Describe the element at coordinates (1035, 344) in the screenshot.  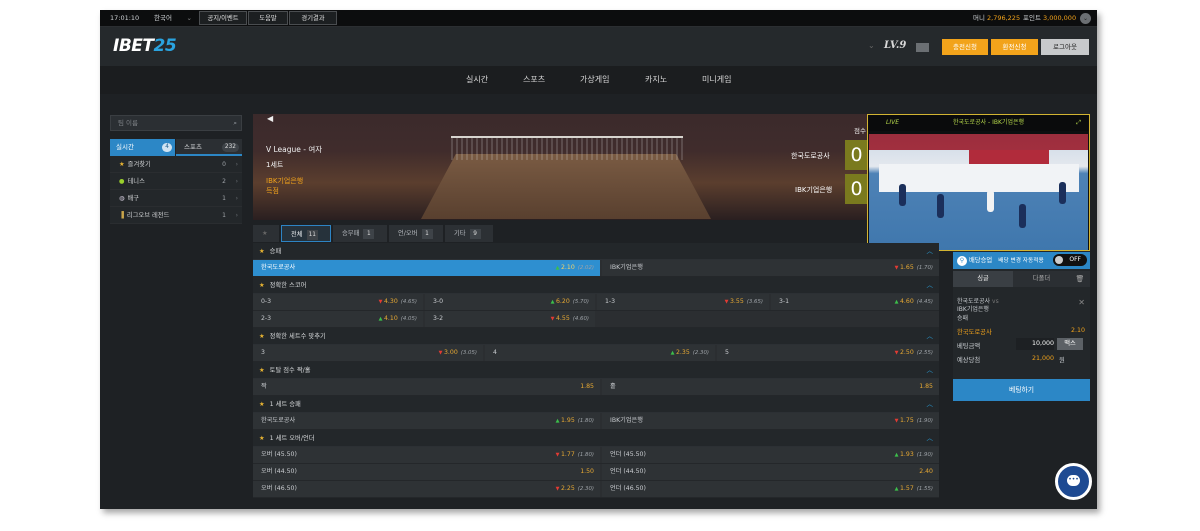
I see `amount-input: 10,000` at that location.